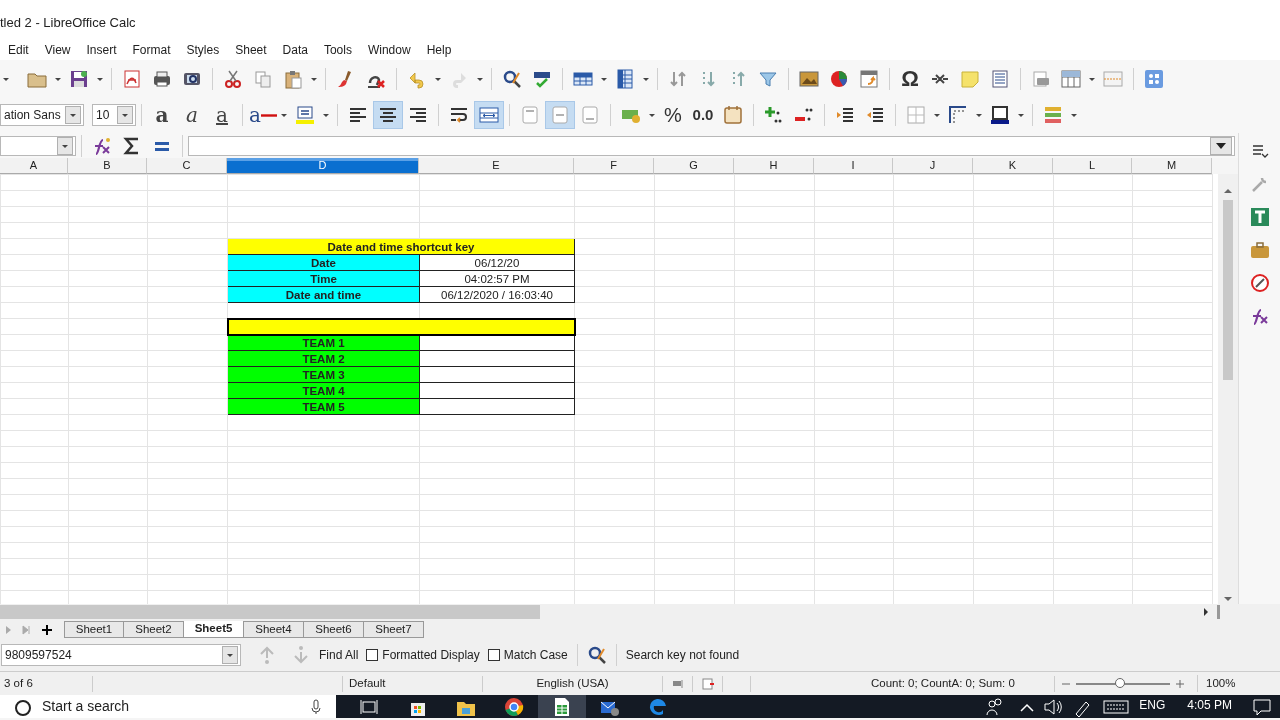  I want to click on add-sheet-icon, so click(47, 629).